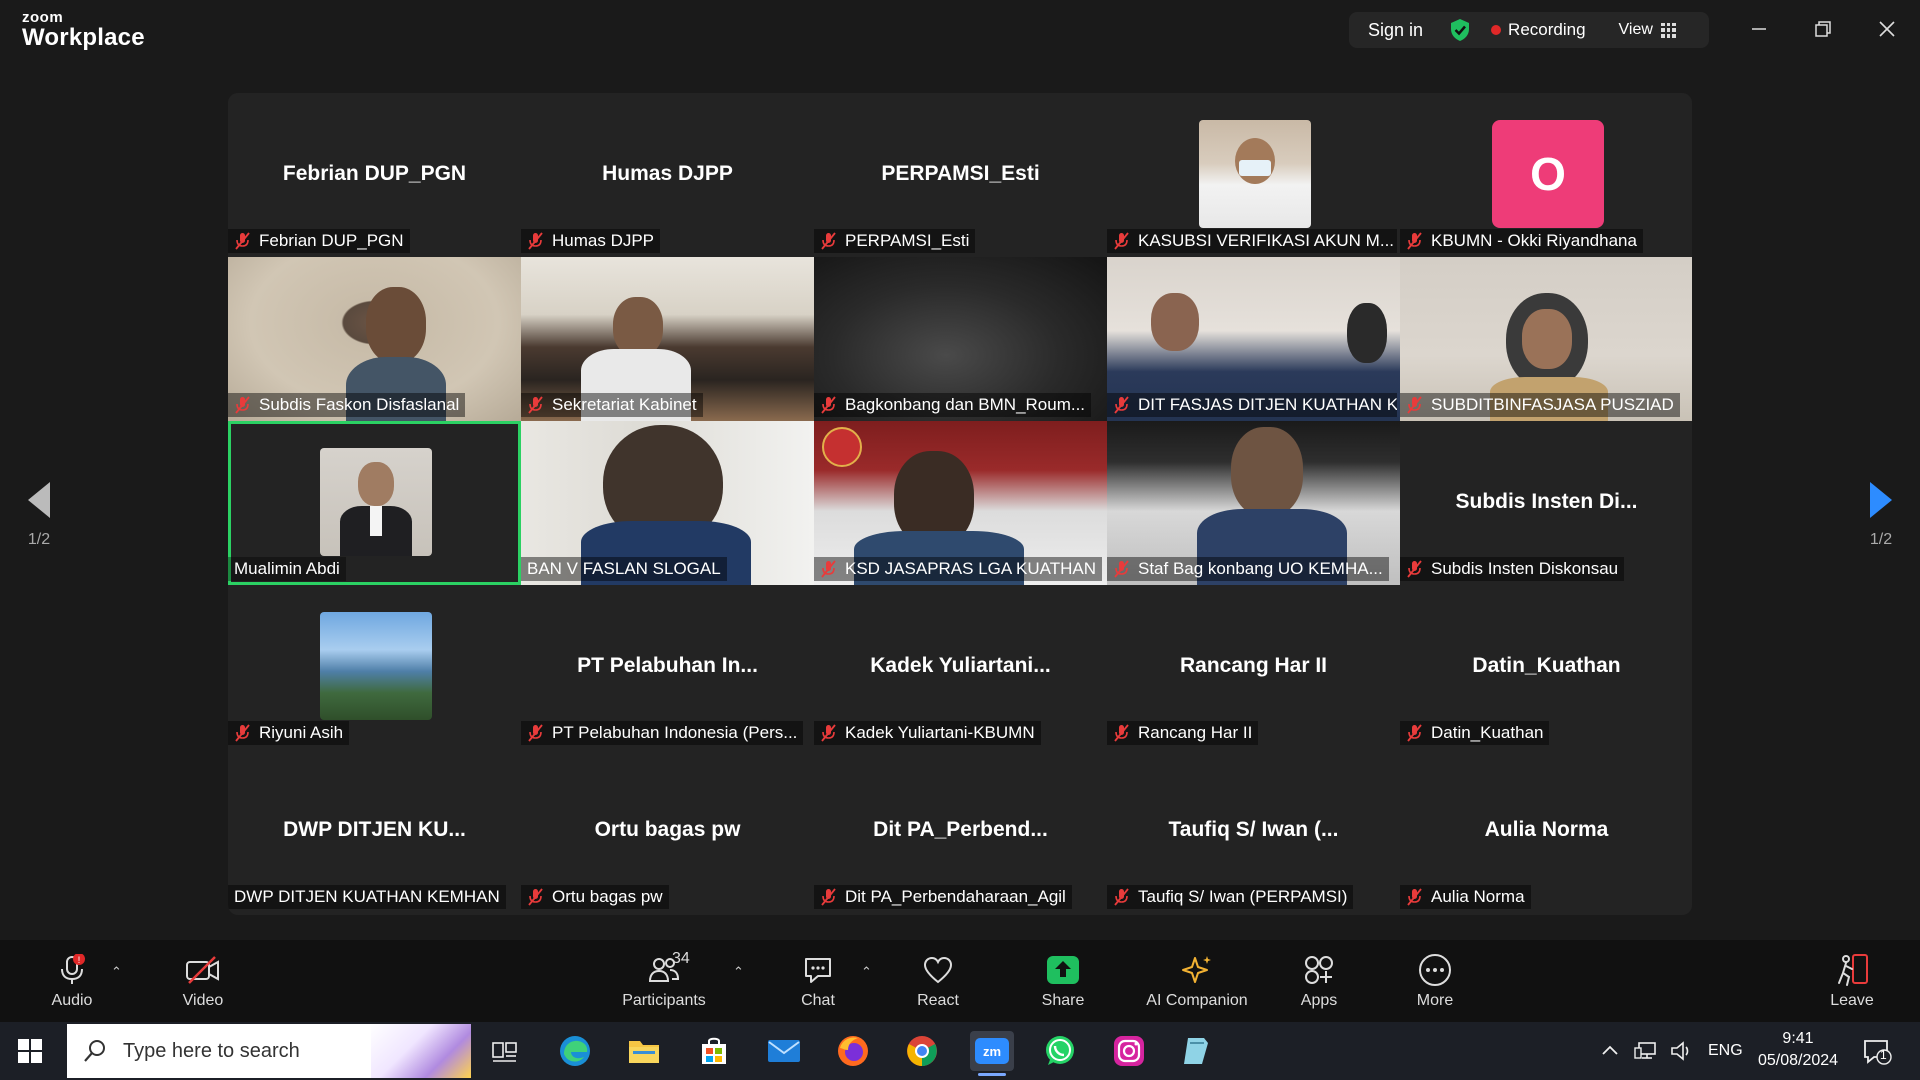 The image size is (1920, 1080). What do you see at coordinates (367, 897) in the screenshot?
I see `participant-name-label: DWP DITJEN KUATHAN KEMHAN` at bounding box center [367, 897].